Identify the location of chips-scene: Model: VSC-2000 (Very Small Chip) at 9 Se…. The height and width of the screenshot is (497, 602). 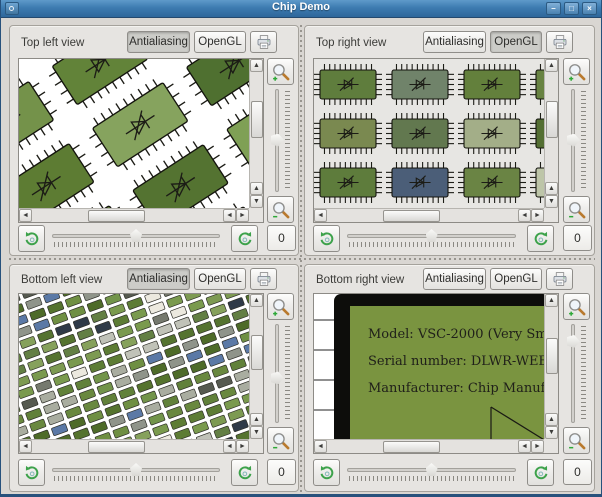
(429, 366).